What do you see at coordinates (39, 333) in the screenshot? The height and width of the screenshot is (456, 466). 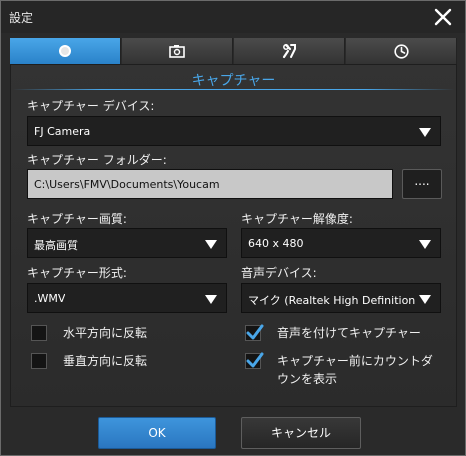 I see `flip-horizontal-checkbox` at bounding box center [39, 333].